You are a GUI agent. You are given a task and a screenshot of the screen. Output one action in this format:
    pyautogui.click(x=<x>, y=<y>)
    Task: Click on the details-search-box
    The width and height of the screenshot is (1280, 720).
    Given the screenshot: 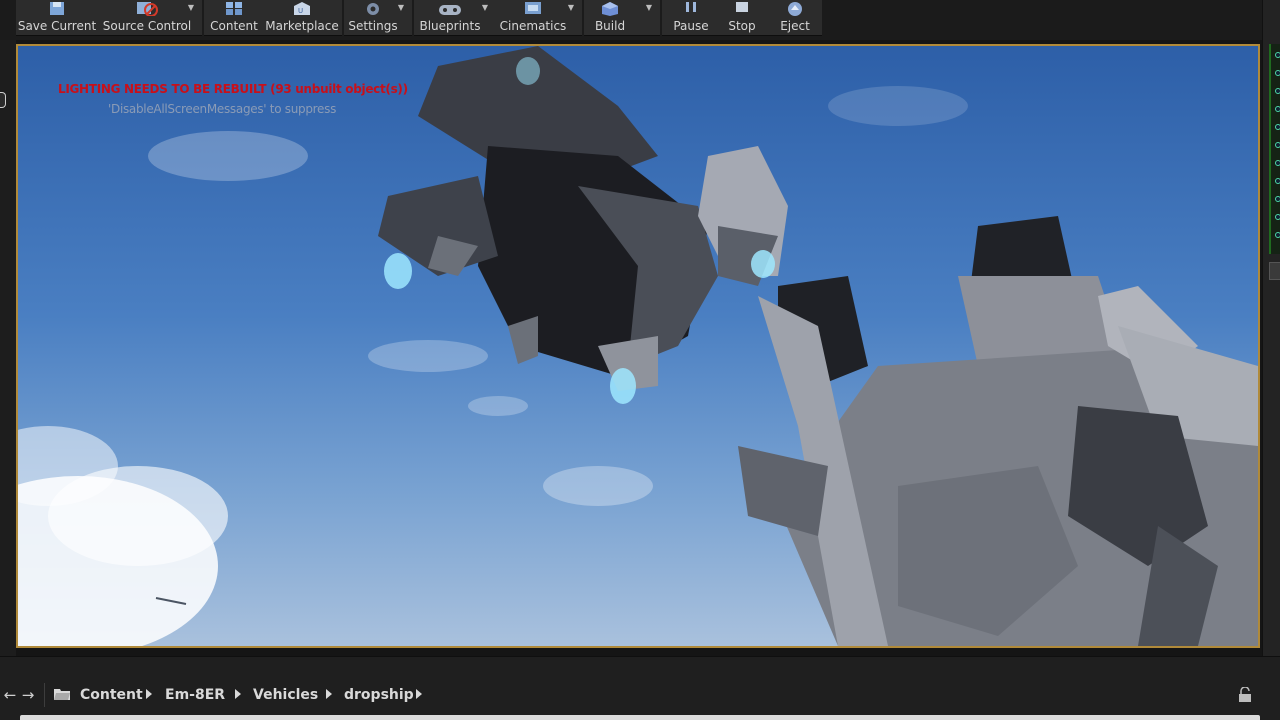 What is the action you would take?
    pyautogui.click(x=1274, y=271)
    